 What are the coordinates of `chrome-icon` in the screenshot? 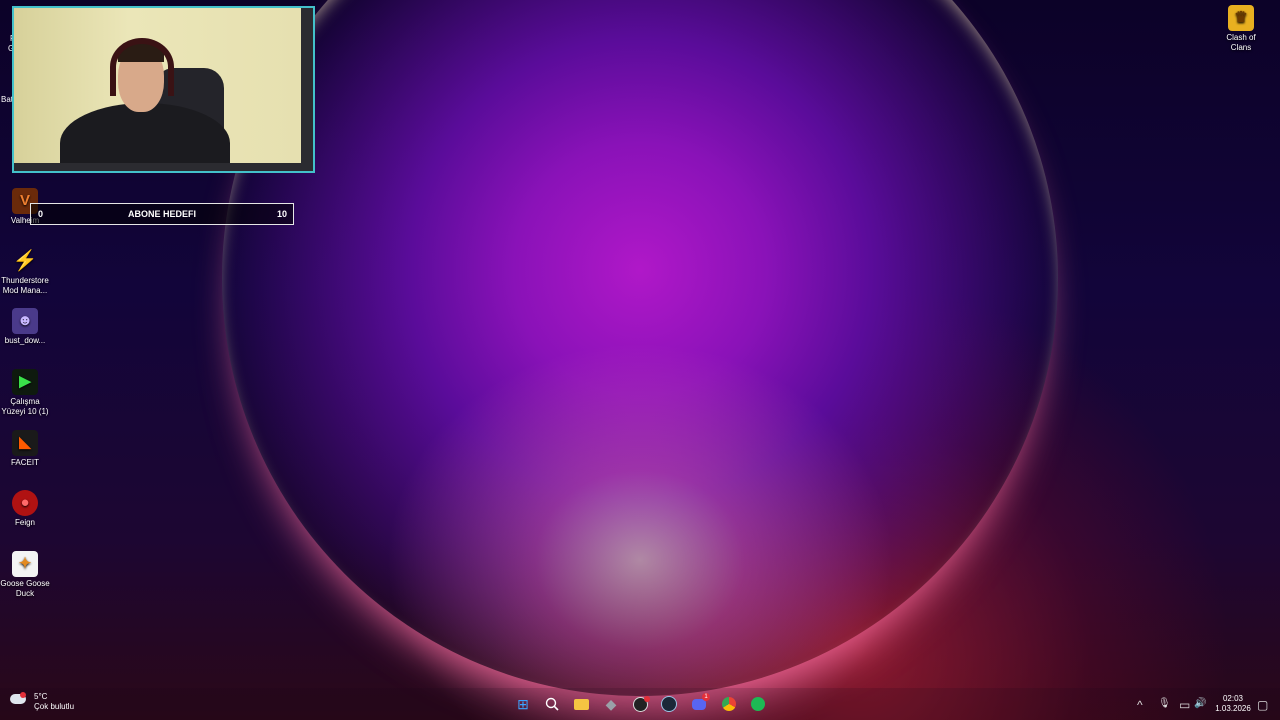 It's located at (729, 704).